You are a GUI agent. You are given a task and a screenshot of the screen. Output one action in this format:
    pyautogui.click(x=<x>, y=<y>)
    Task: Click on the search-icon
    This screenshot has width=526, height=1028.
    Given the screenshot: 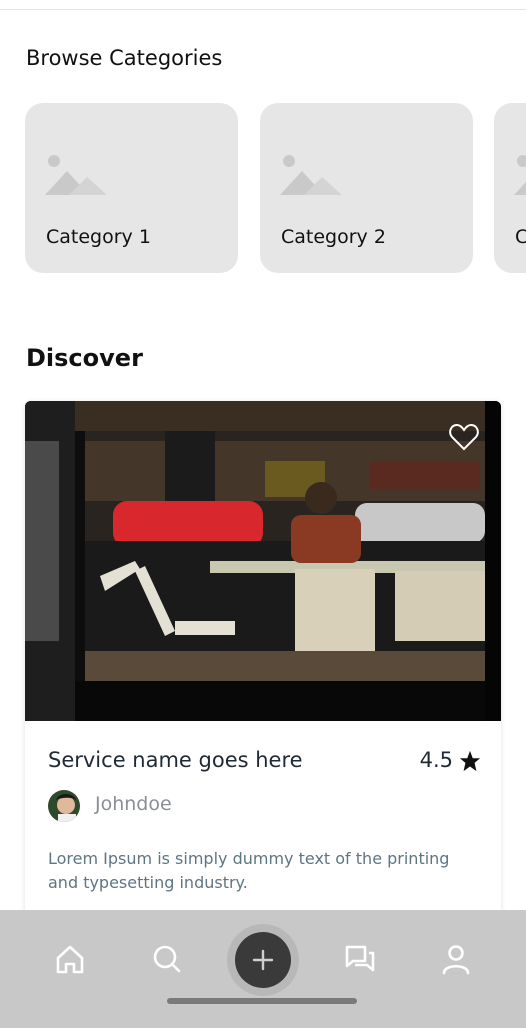 What is the action you would take?
    pyautogui.click(x=167, y=959)
    